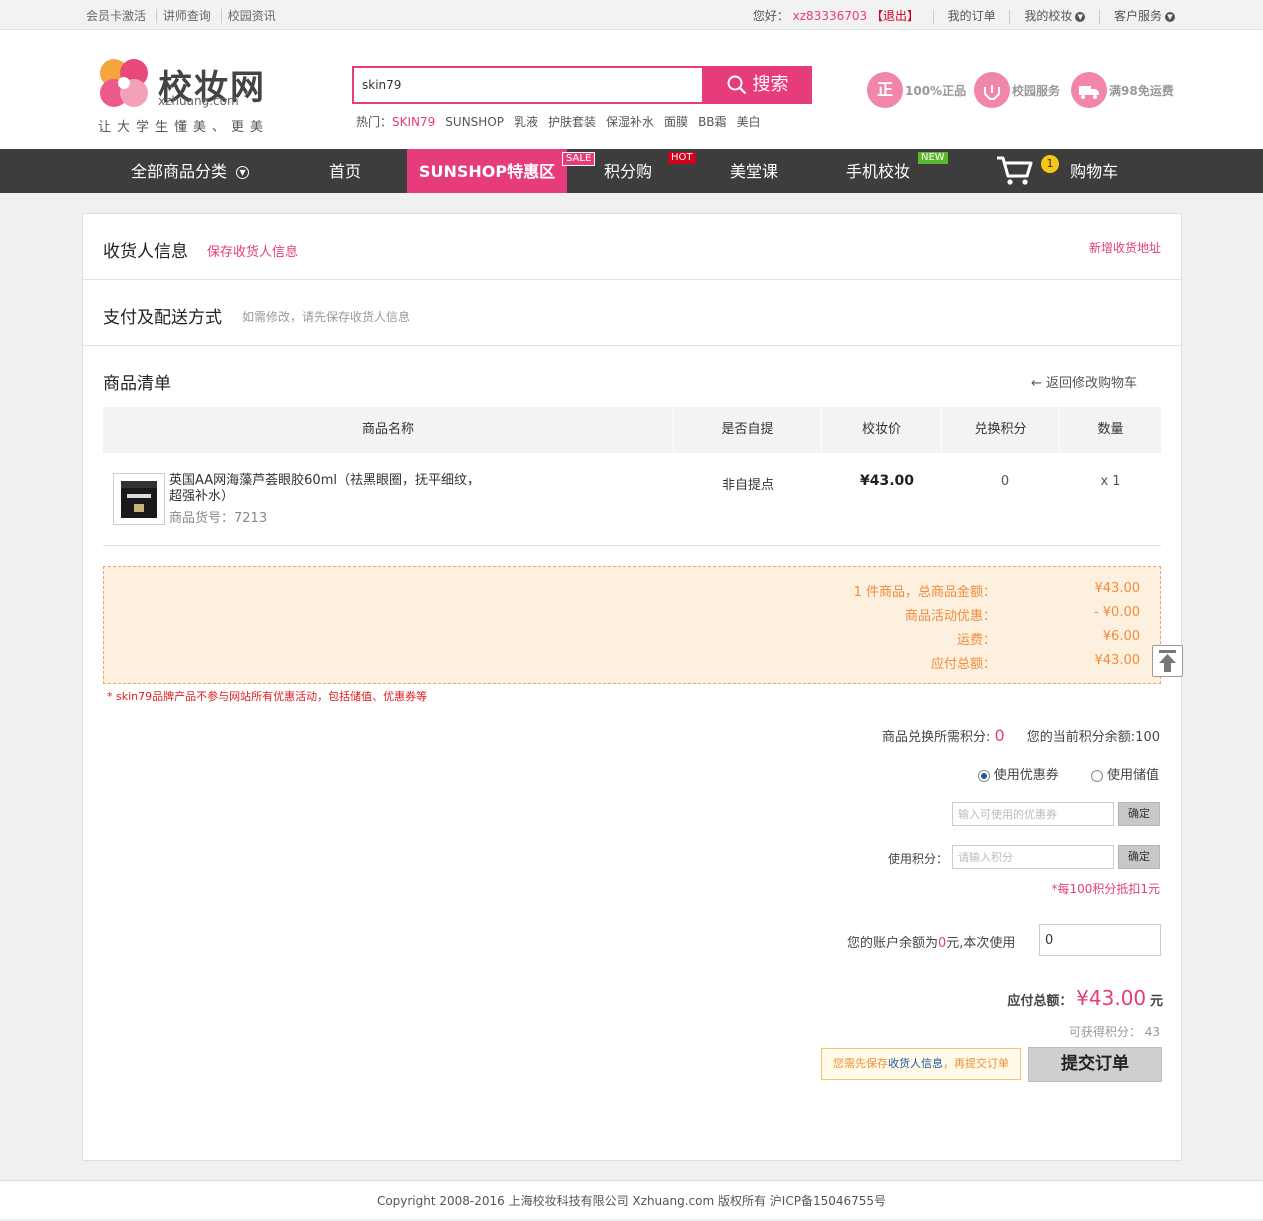 The height and width of the screenshot is (1221, 1263). I want to click on product-thumbnail, so click(139, 499).